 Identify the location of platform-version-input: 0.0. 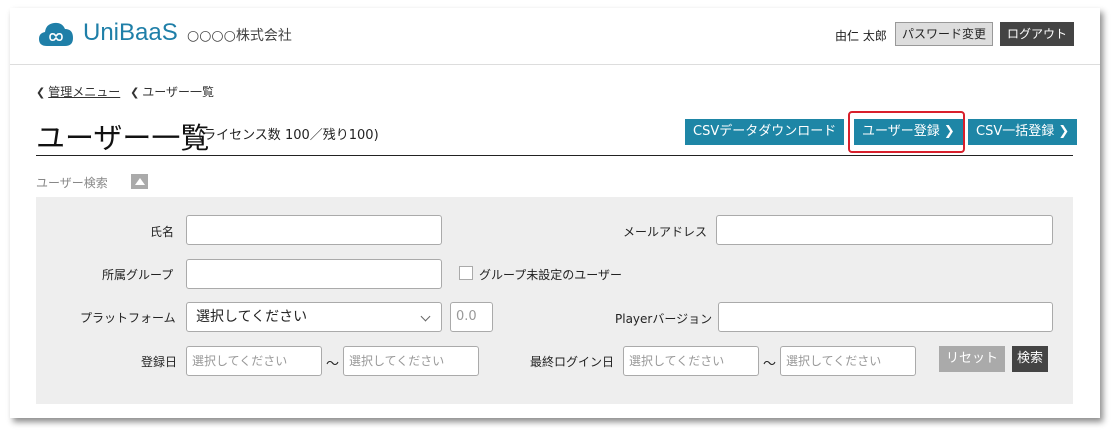
(471, 317).